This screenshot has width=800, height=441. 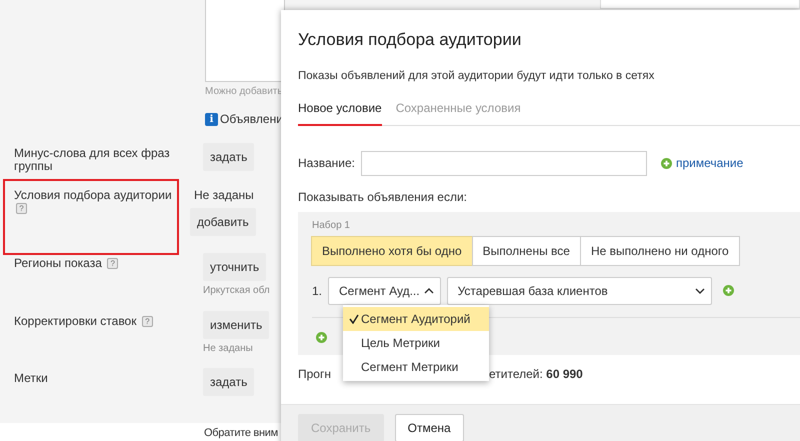 I want to click on chevron-icon, so click(x=699, y=290).